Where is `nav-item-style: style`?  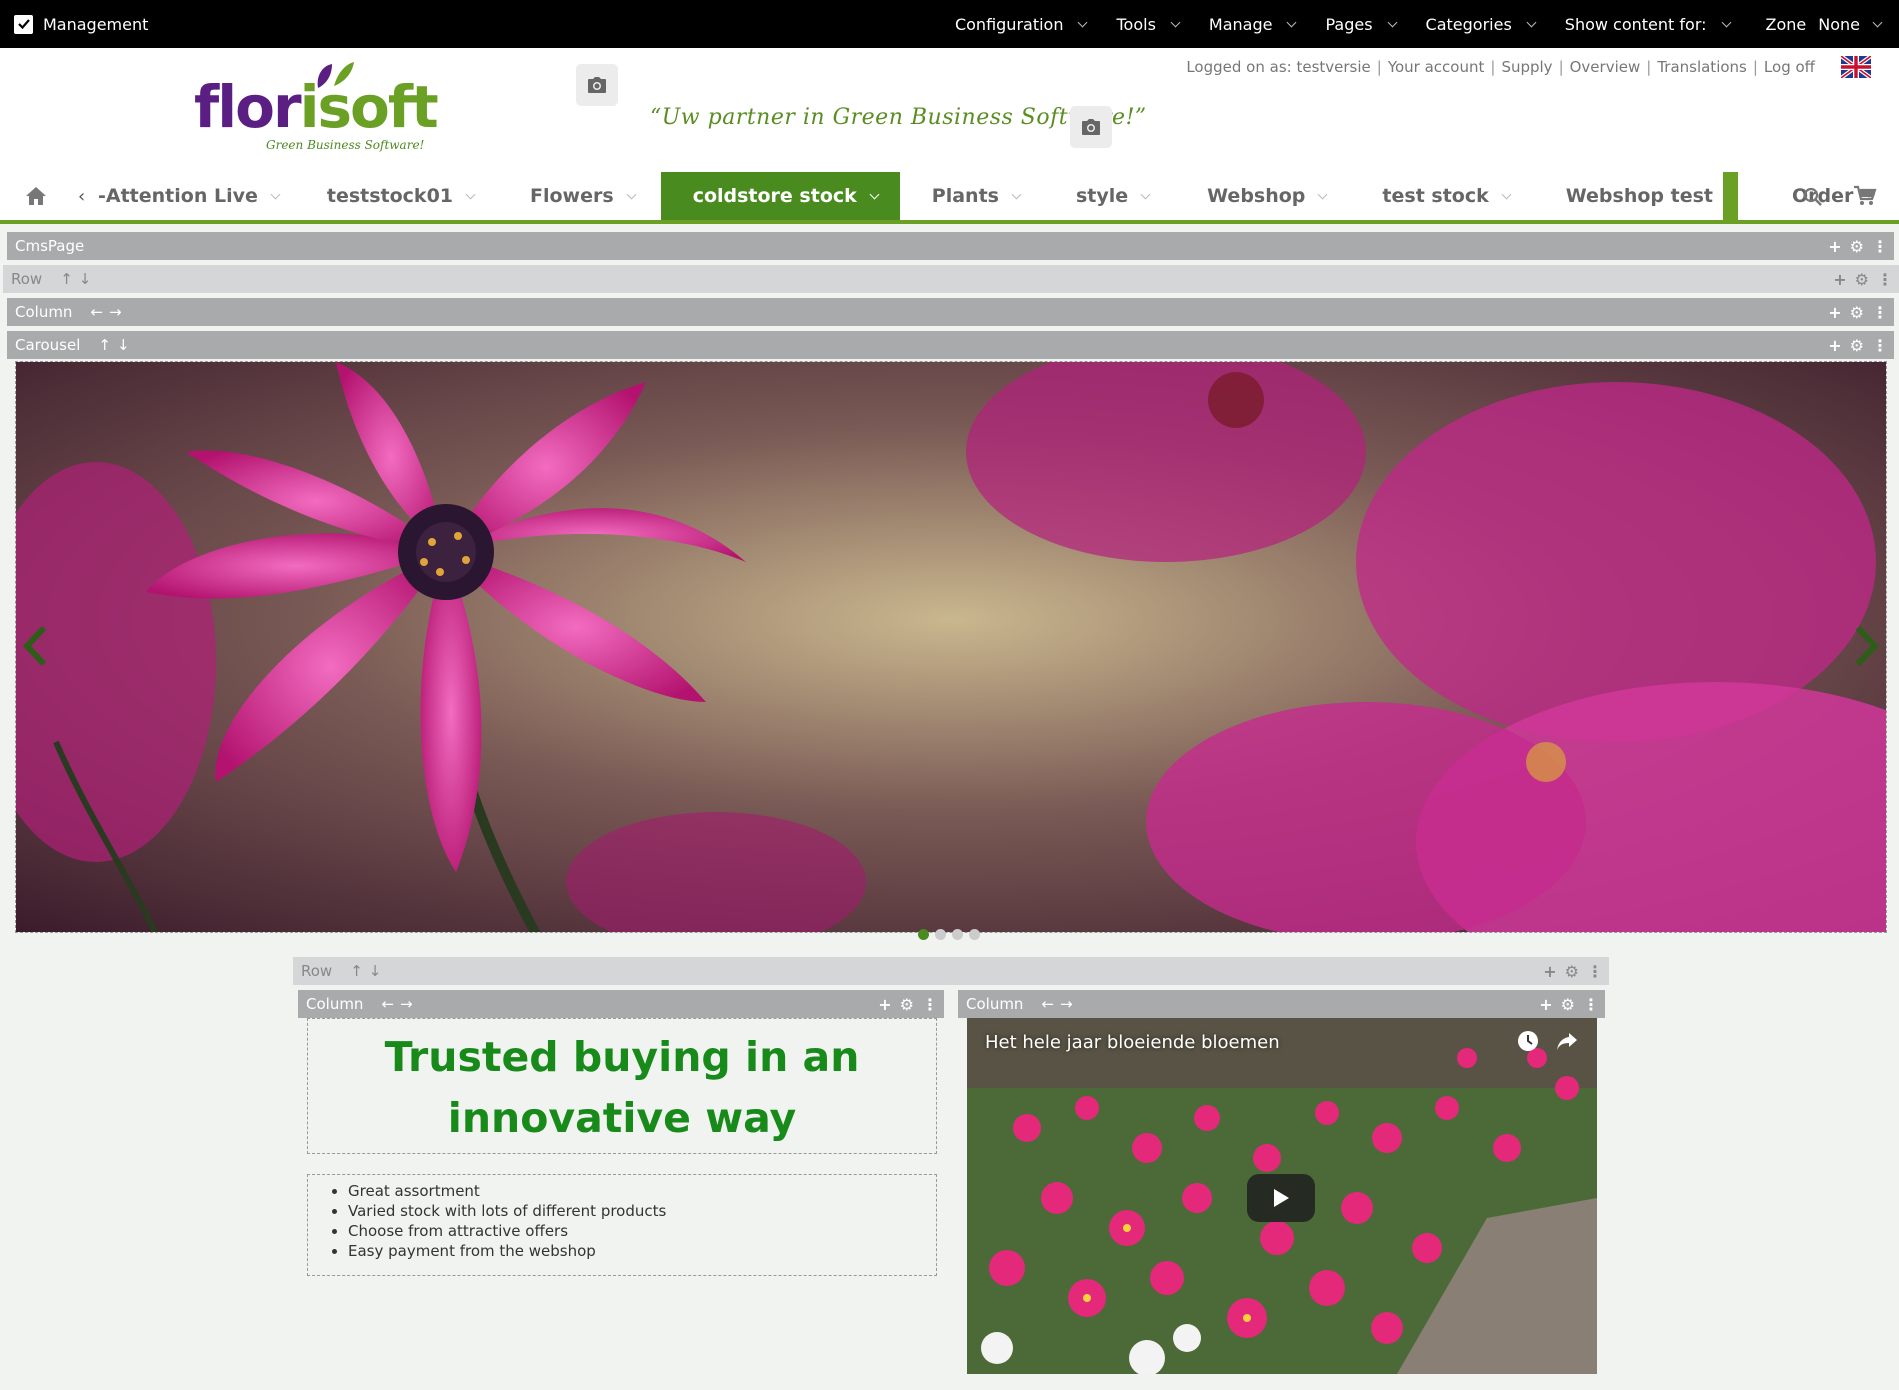 nav-item-style: style is located at coordinates (1110, 196).